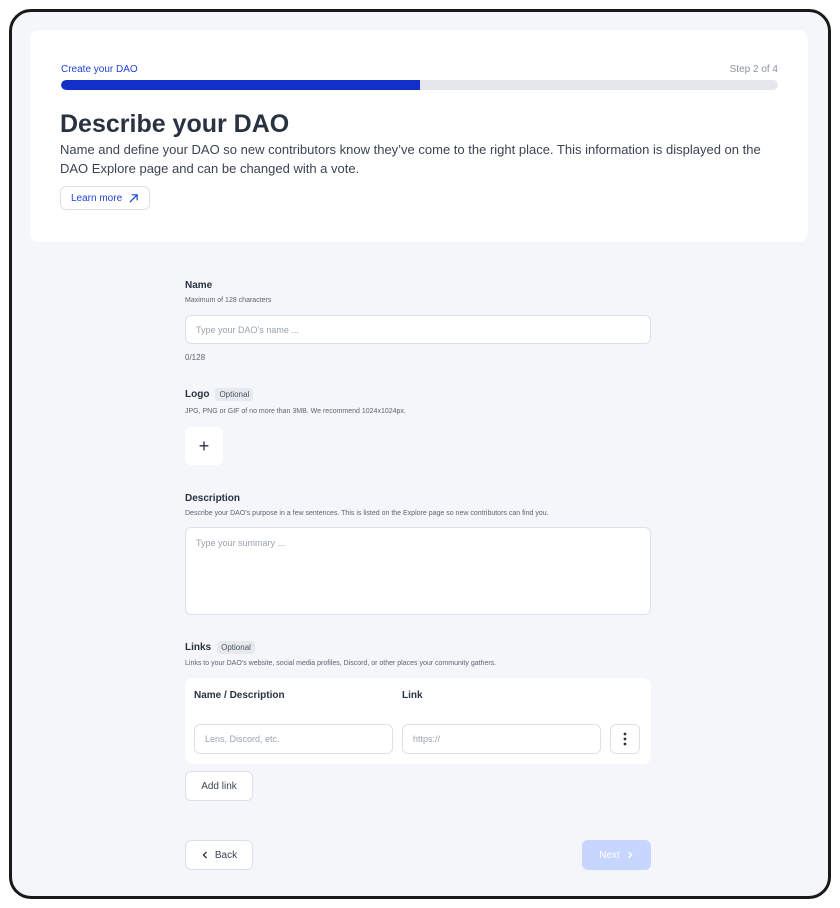 The image size is (840, 908). What do you see at coordinates (236, 647) in the screenshot?
I see `links-optional-tag: Optional` at bounding box center [236, 647].